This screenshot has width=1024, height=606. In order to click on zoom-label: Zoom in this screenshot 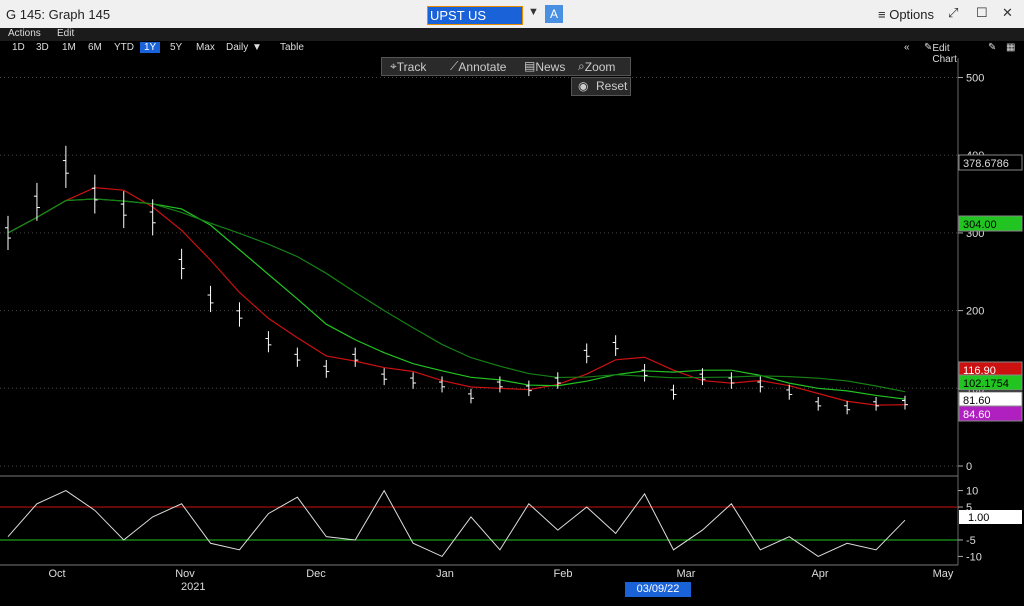, I will do `click(600, 67)`.